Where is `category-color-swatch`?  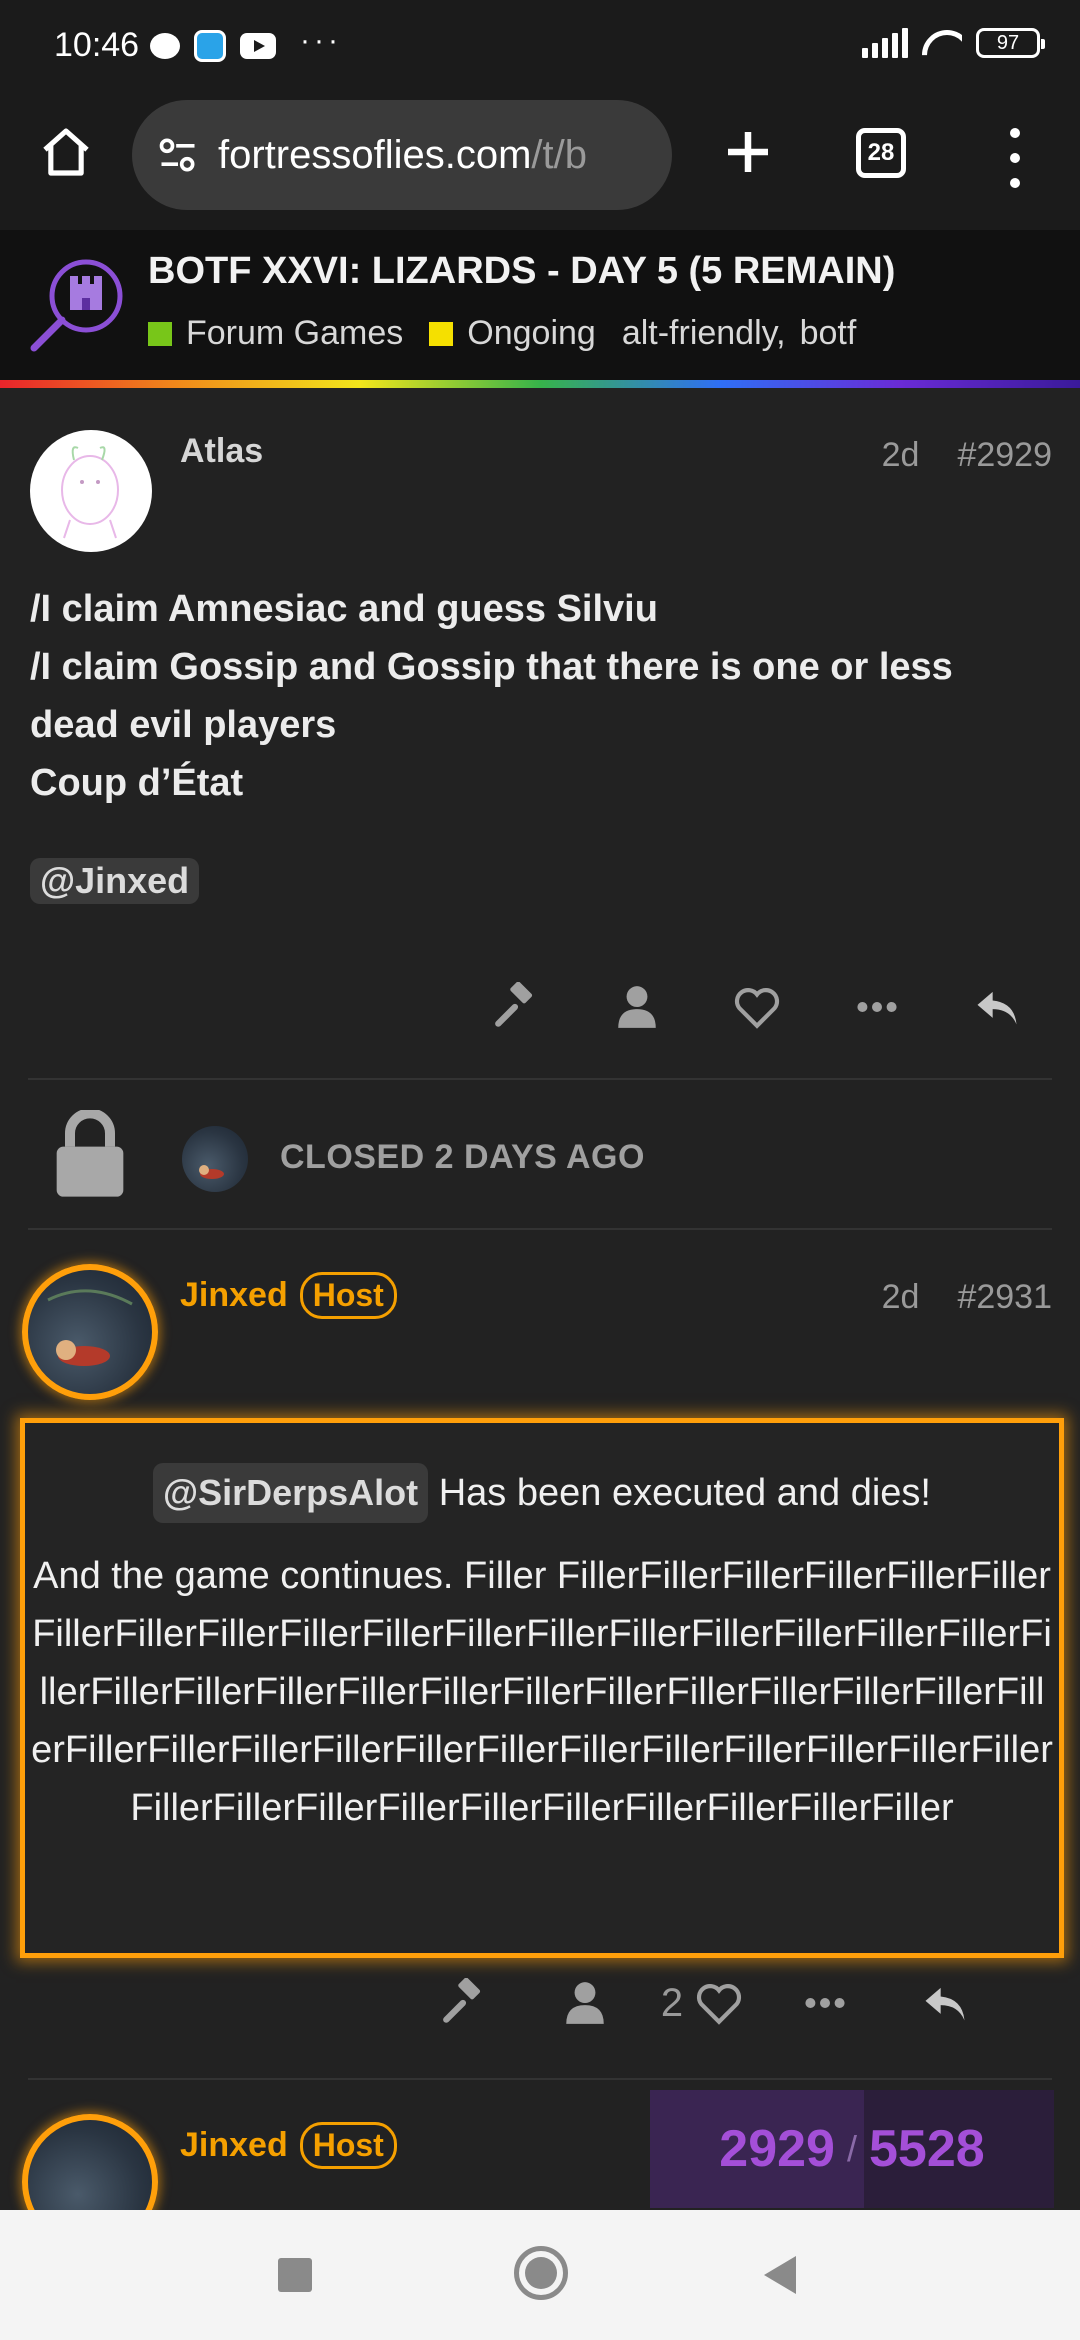 category-color-swatch is located at coordinates (160, 333).